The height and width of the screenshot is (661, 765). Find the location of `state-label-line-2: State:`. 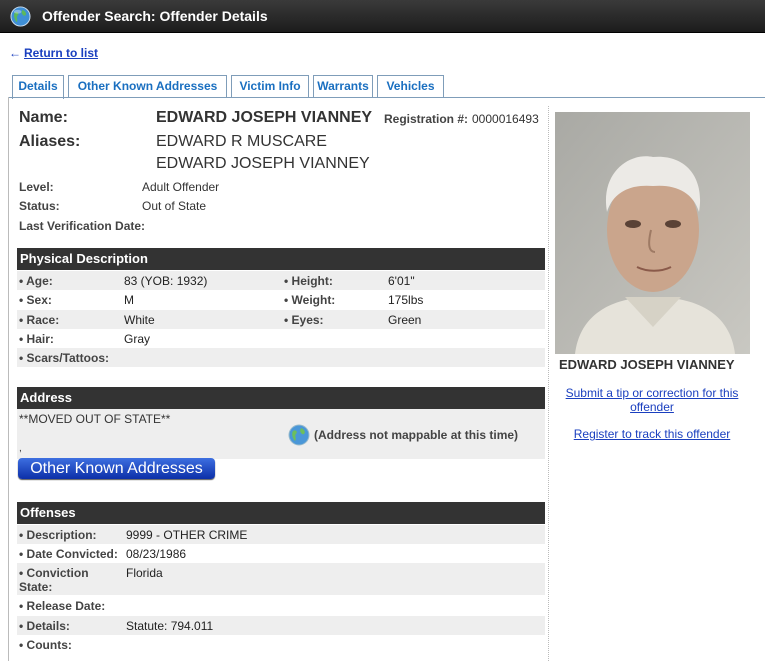

state-label-line-2: State: is located at coordinates (36, 587).